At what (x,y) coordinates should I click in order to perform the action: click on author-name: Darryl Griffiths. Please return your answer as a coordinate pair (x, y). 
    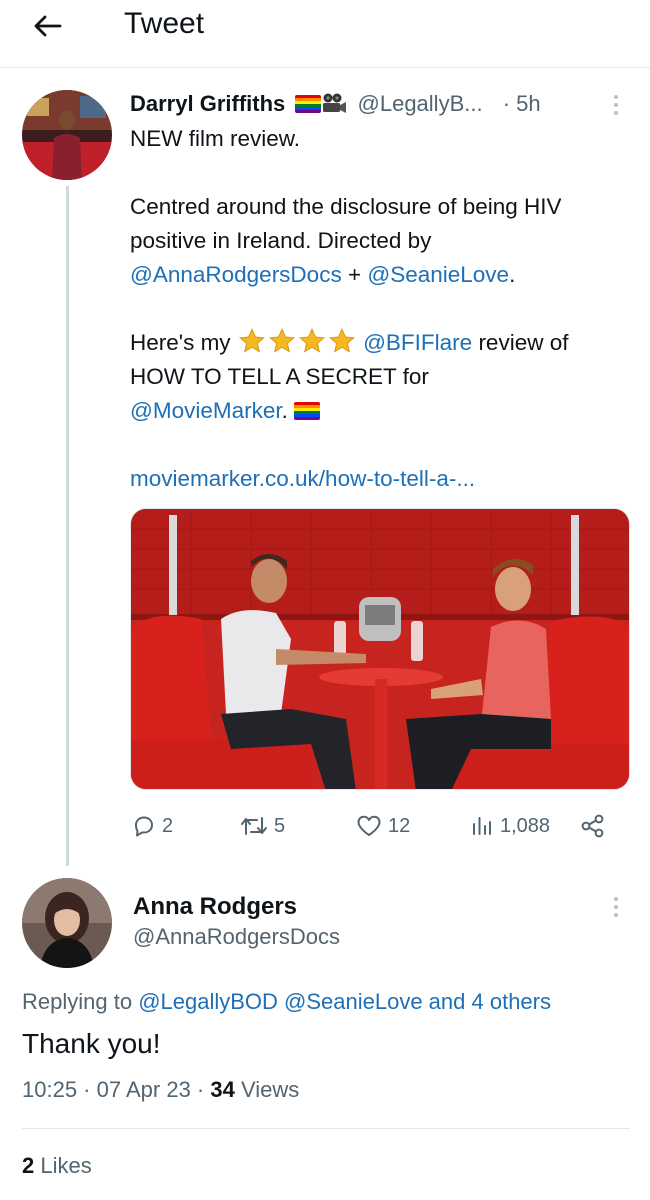
    Looking at the image, I should click on (207, 103).